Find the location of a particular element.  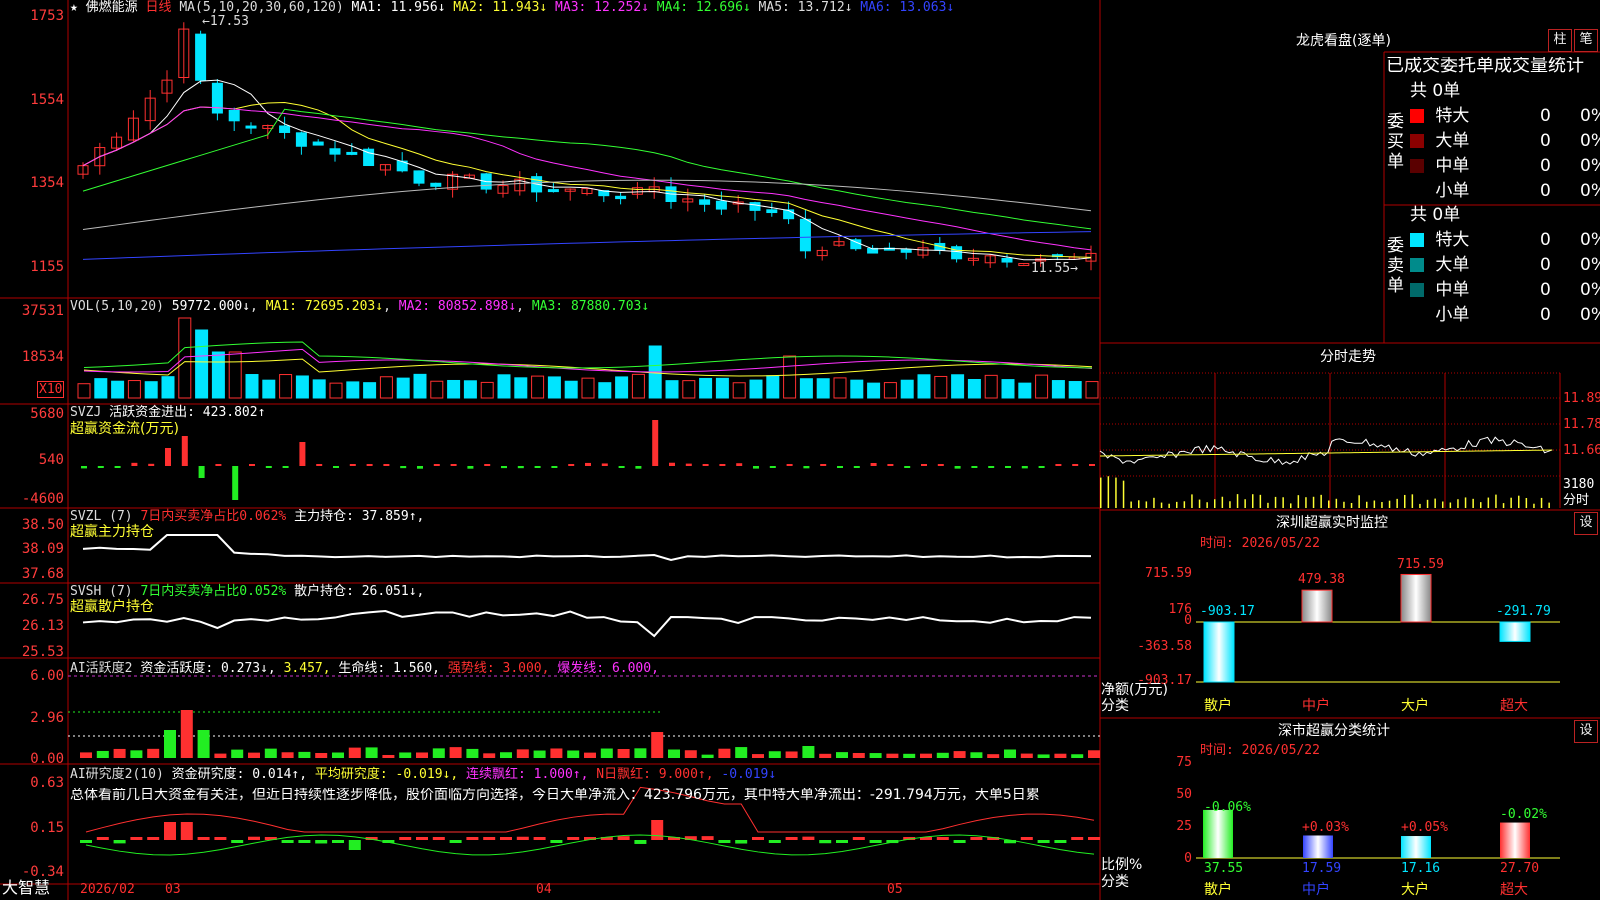

classify-ylabel: 比例% is located at coordinates (1122, 865).